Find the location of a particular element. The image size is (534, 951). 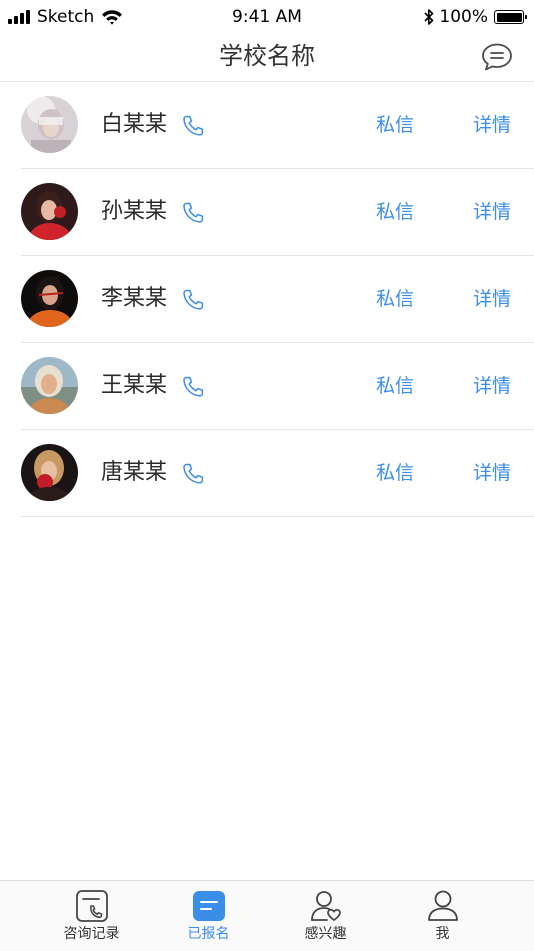

tab-label: 感兴趣 is located at coordinates (325, 934).